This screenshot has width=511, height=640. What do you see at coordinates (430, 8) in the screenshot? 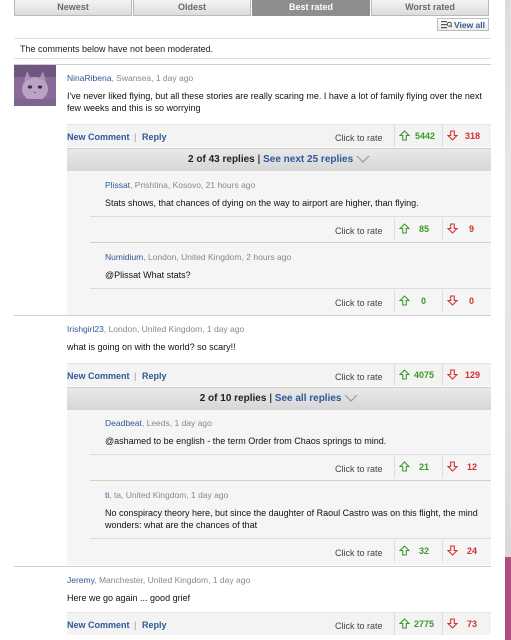
I see `tab-worst-rated: Worst rated` at bounding box center [430, 8].